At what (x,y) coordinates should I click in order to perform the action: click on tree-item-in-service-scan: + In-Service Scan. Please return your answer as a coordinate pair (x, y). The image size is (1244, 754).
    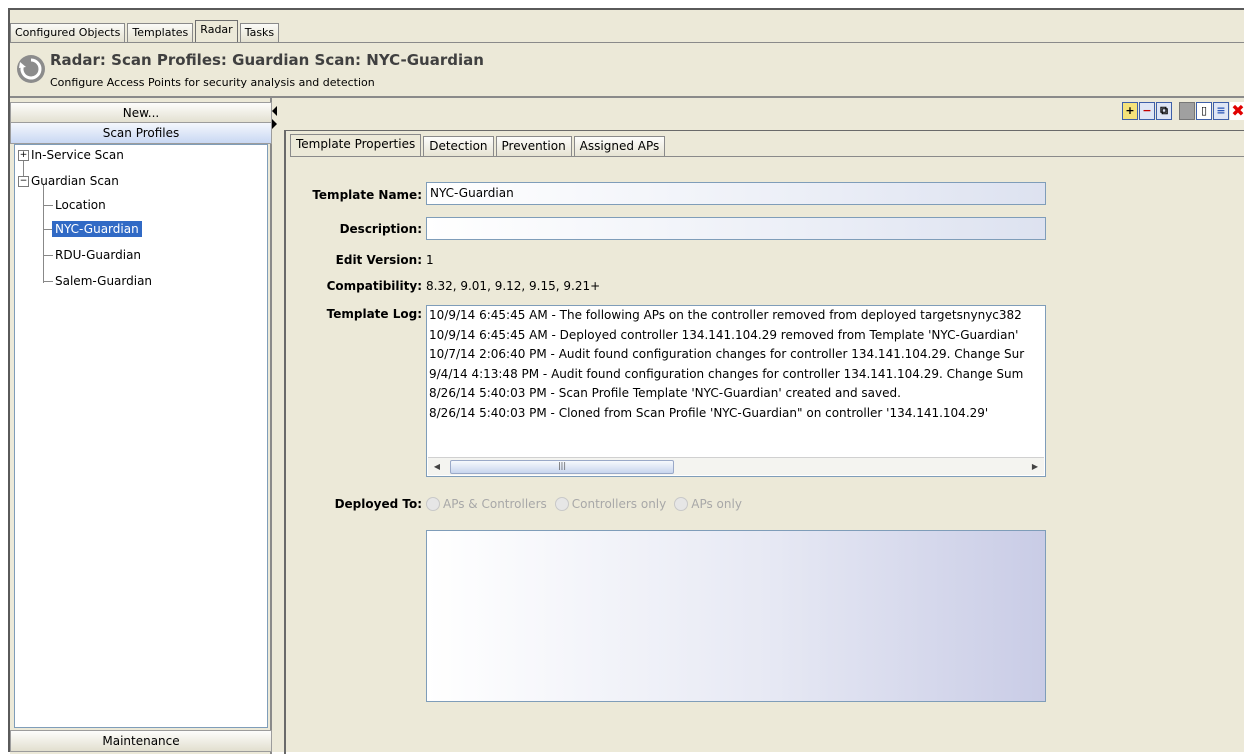
    Looking at the image, I should click on (71, 155).